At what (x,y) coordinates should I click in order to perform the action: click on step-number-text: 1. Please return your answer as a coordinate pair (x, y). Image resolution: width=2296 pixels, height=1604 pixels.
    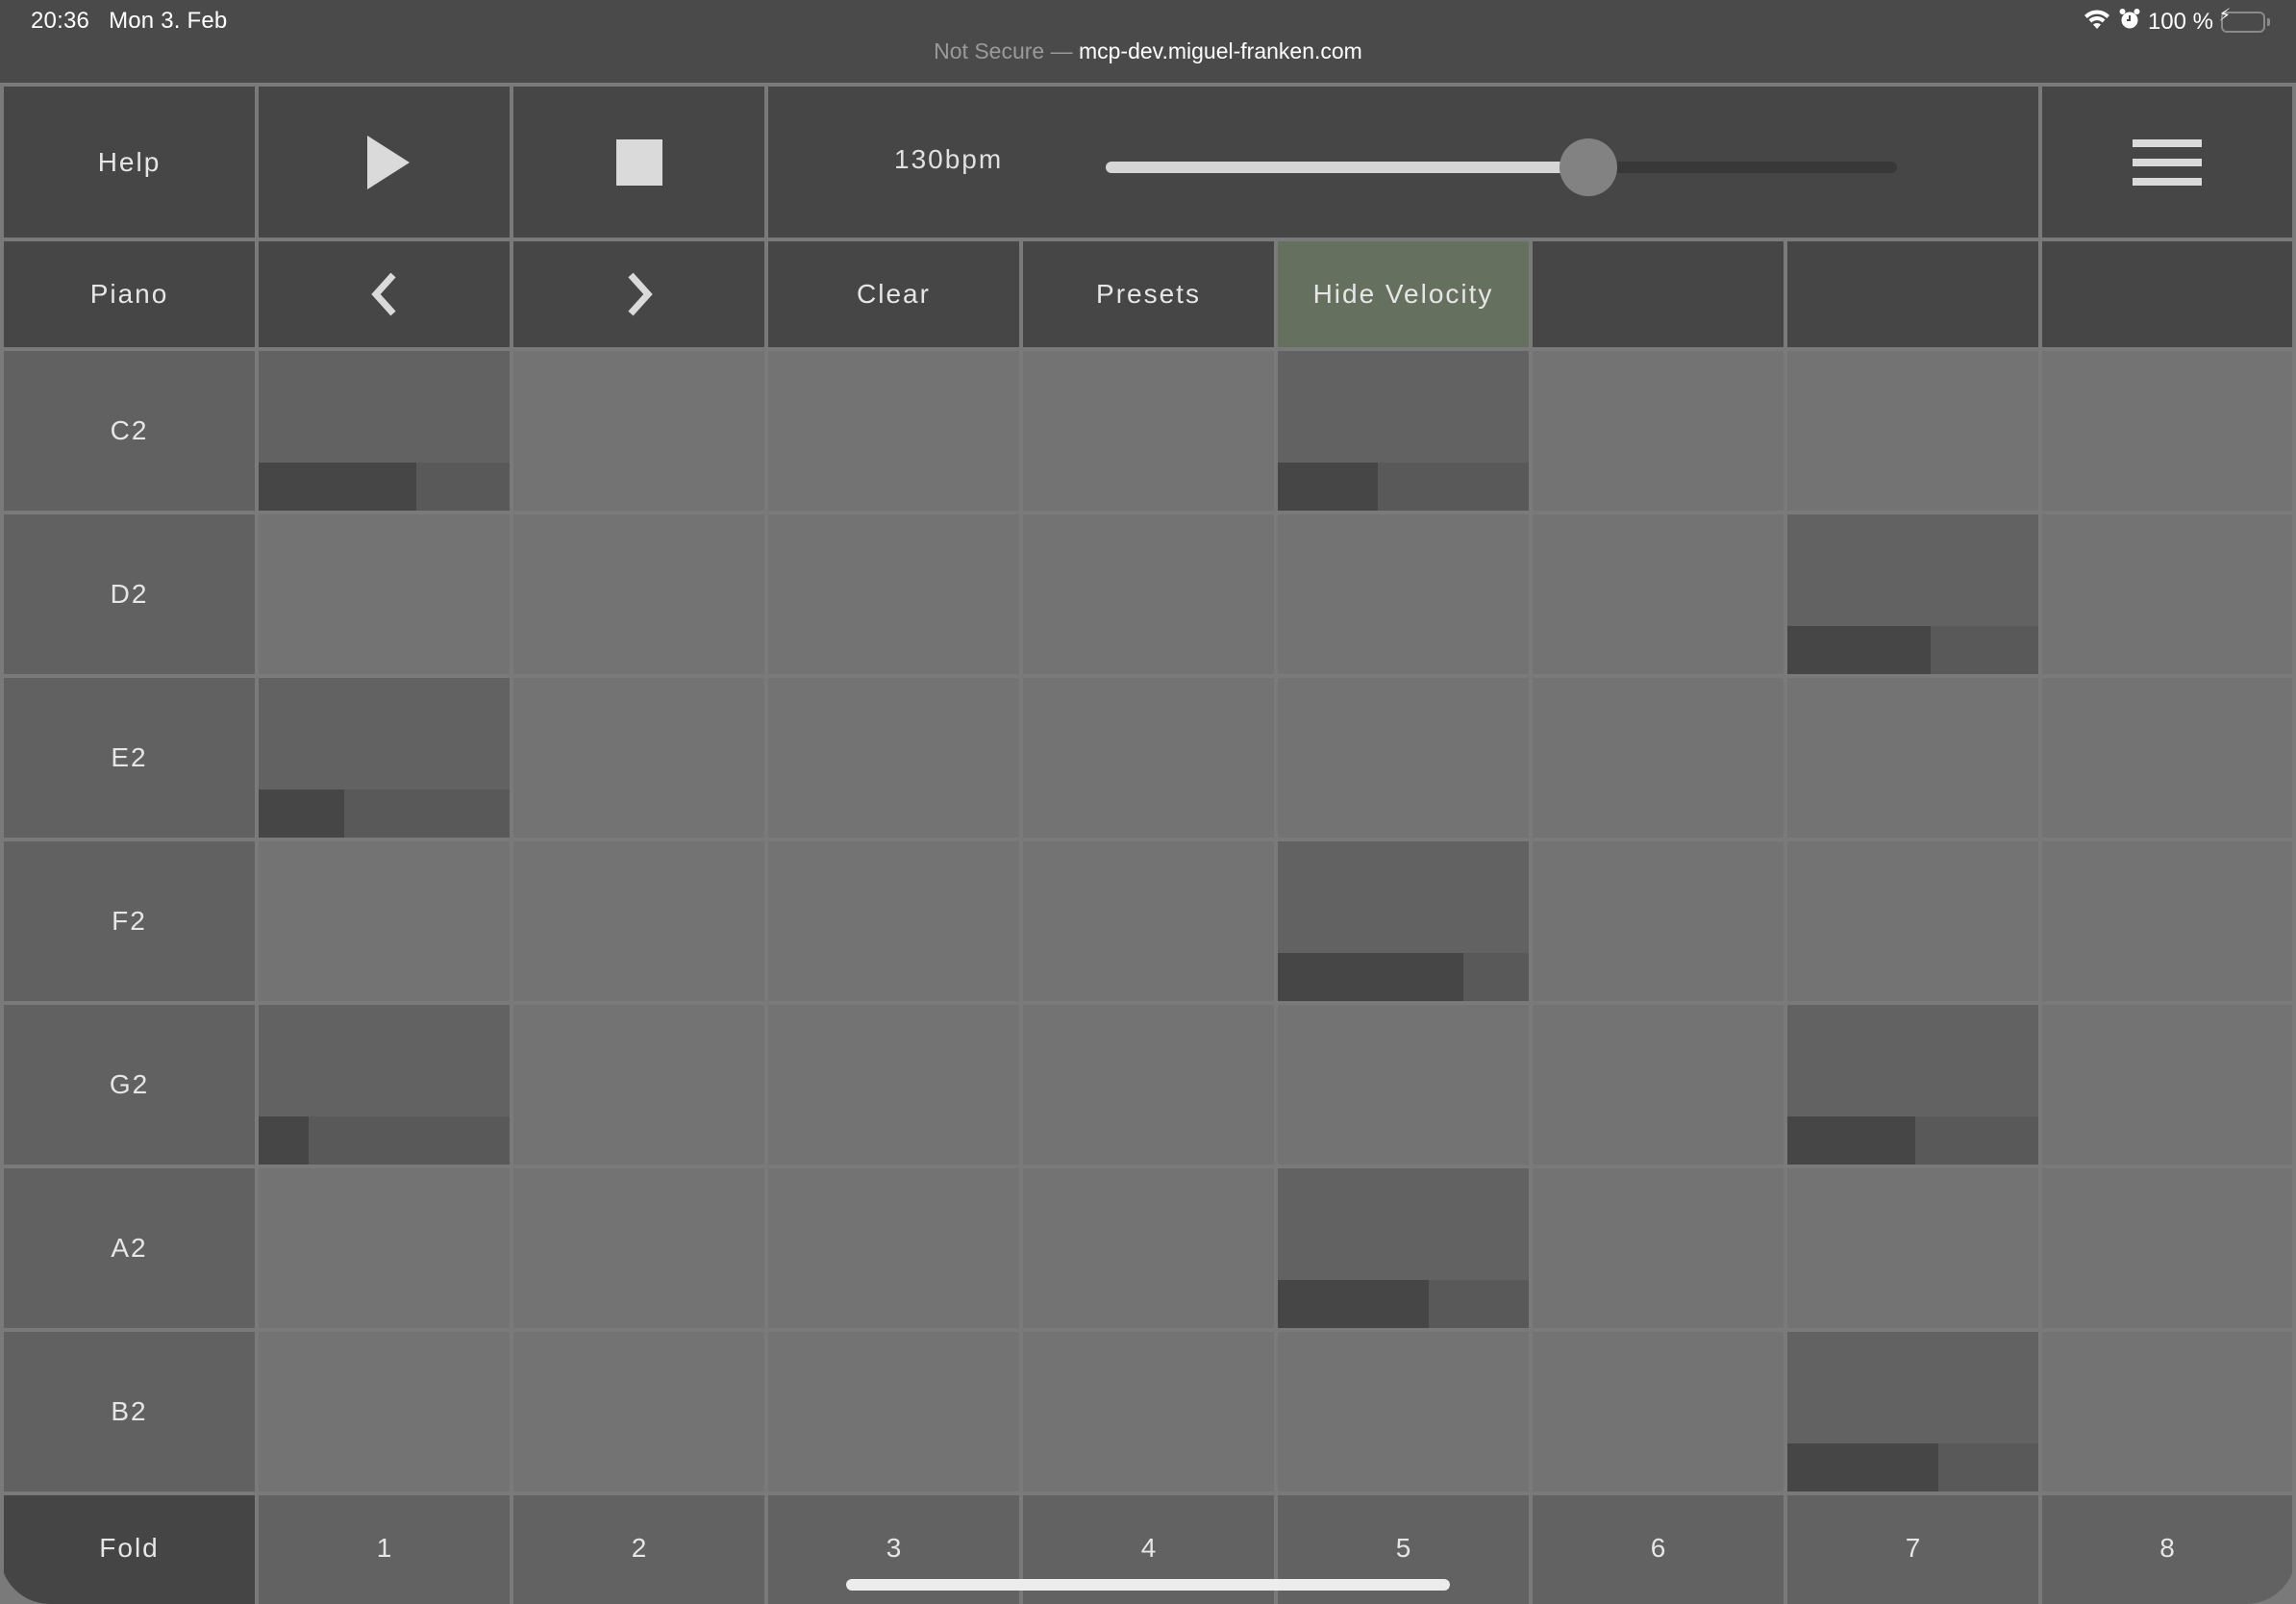
    Looking at the image, I should click on (384, 1548).